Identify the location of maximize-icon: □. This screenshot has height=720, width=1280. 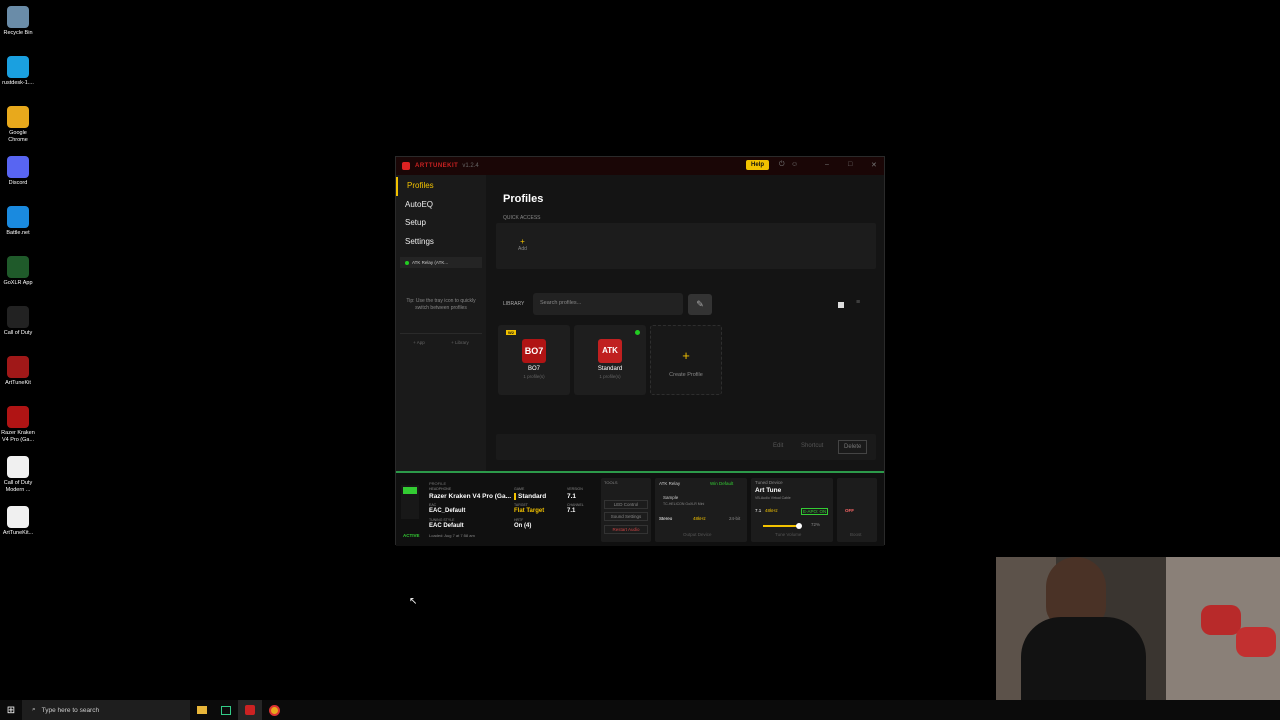
(850, 164).